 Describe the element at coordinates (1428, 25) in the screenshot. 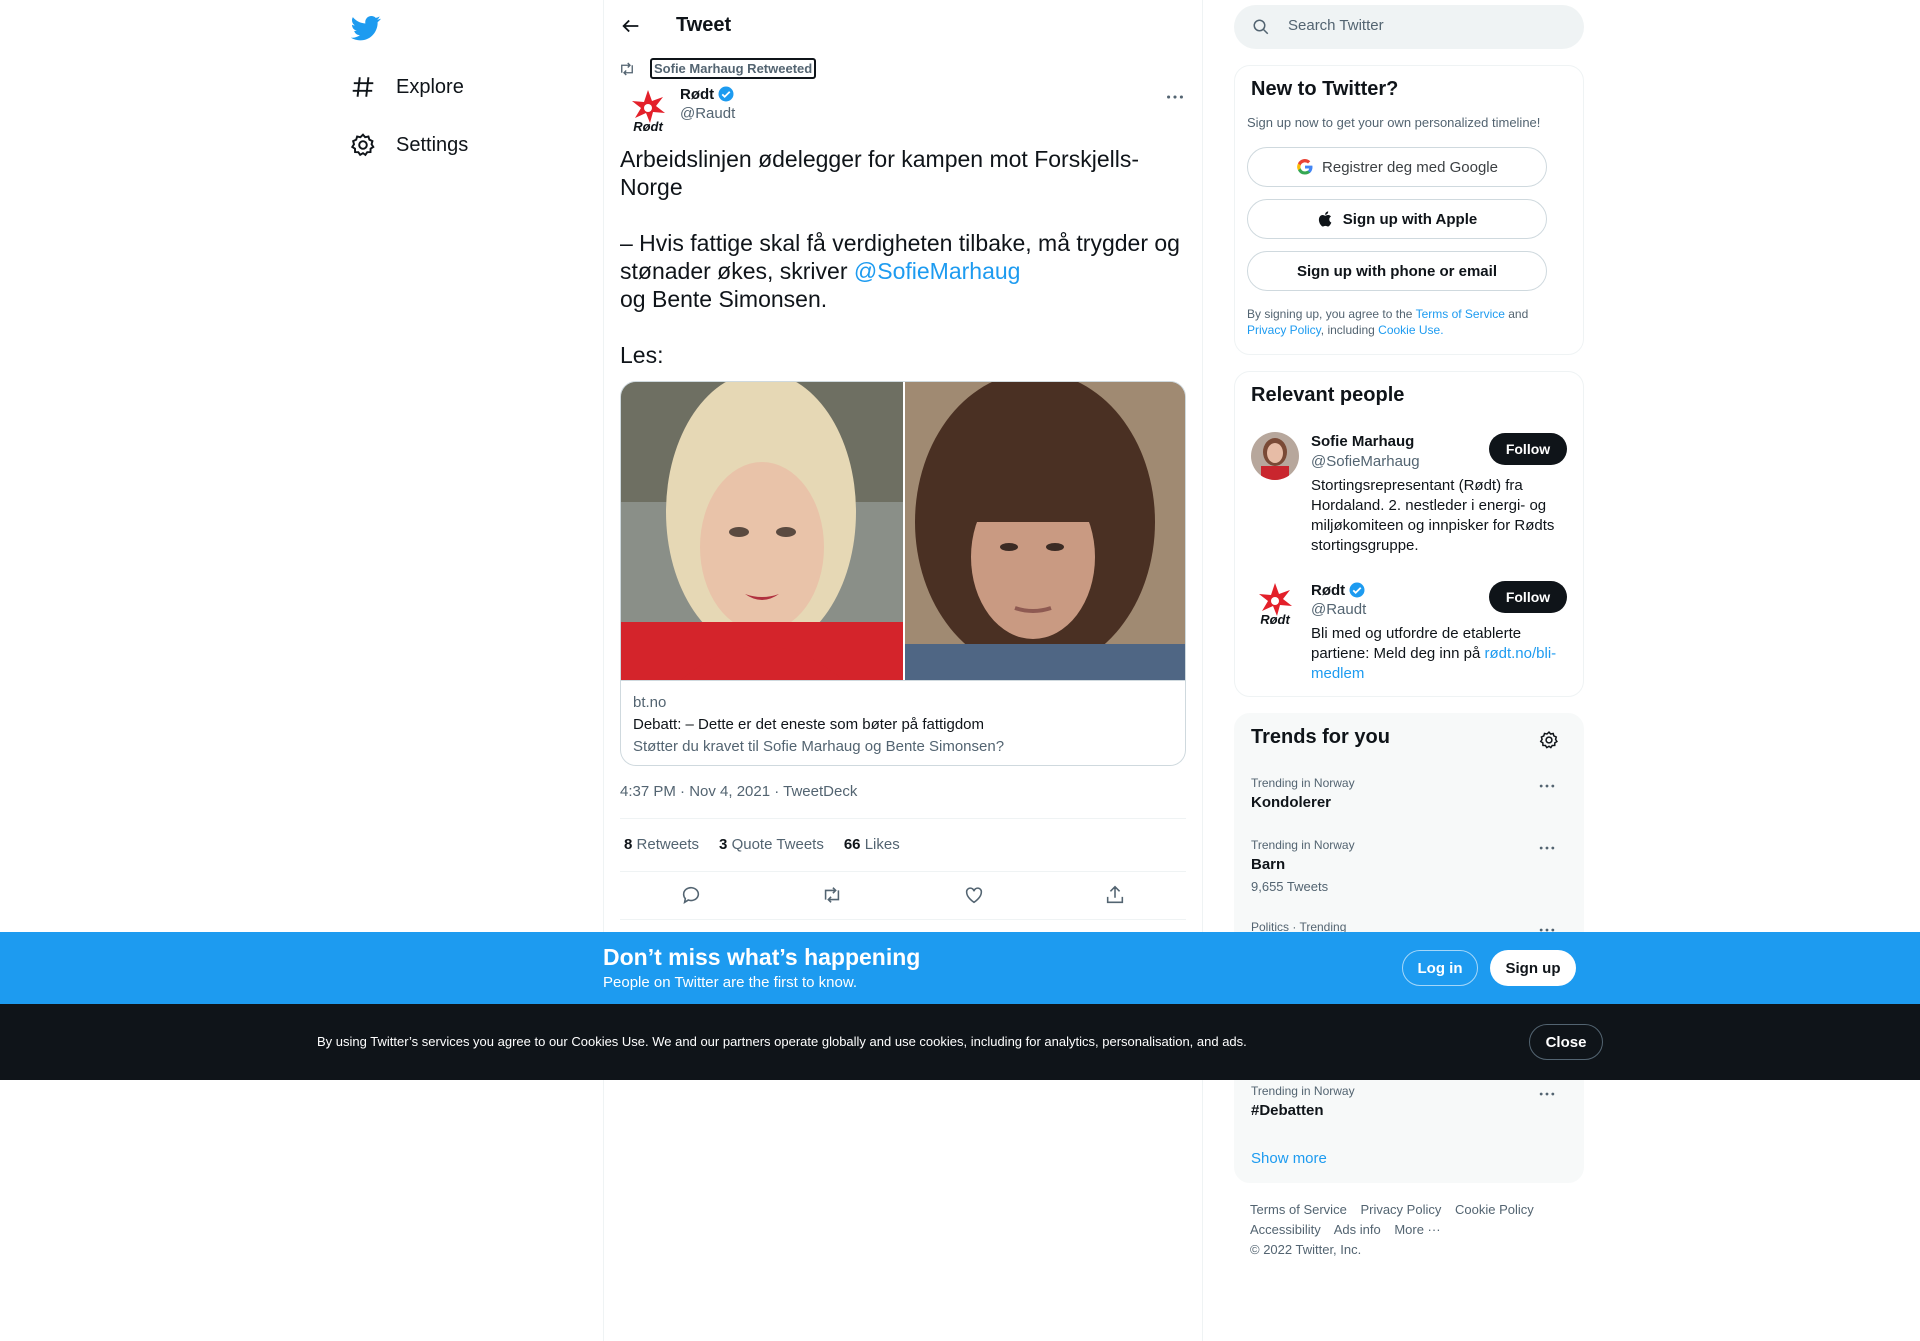

I see `search-input` at that location.